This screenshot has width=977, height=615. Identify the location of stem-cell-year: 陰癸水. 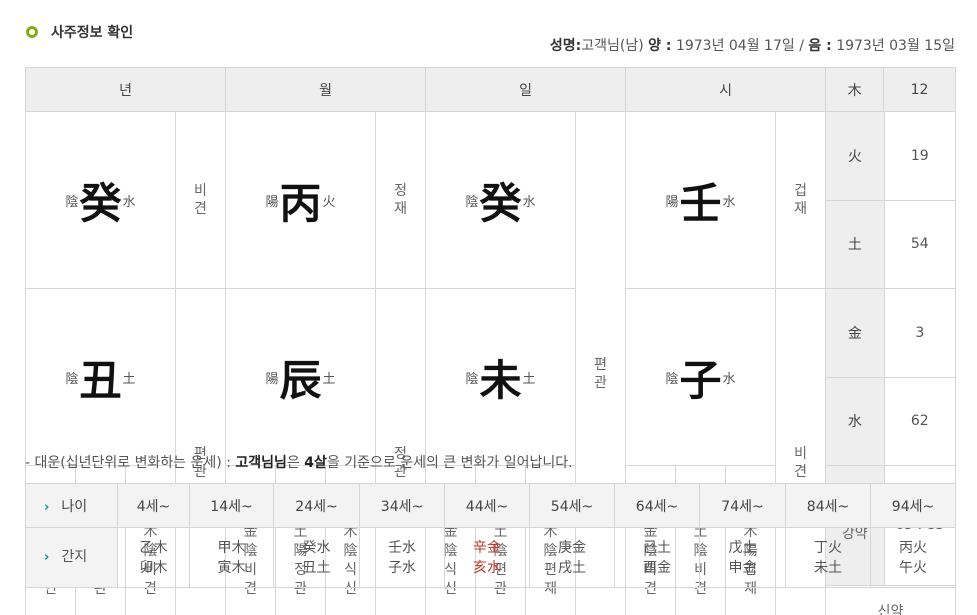
(100, 200).